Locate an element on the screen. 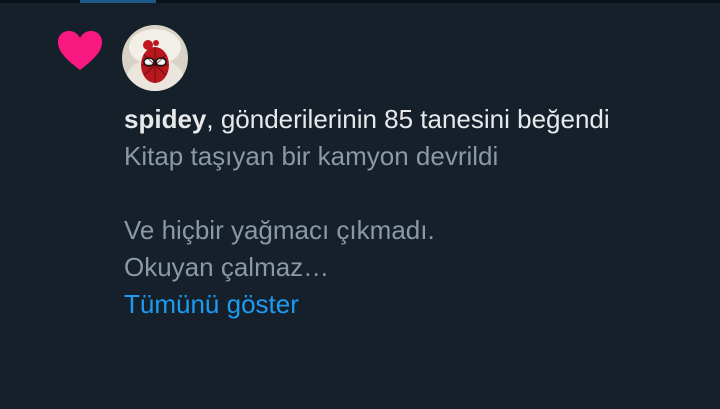 The height and width of the screenshot is (409, 720). show-more-link: Tümünü göster is located at coordinates (211, 304).